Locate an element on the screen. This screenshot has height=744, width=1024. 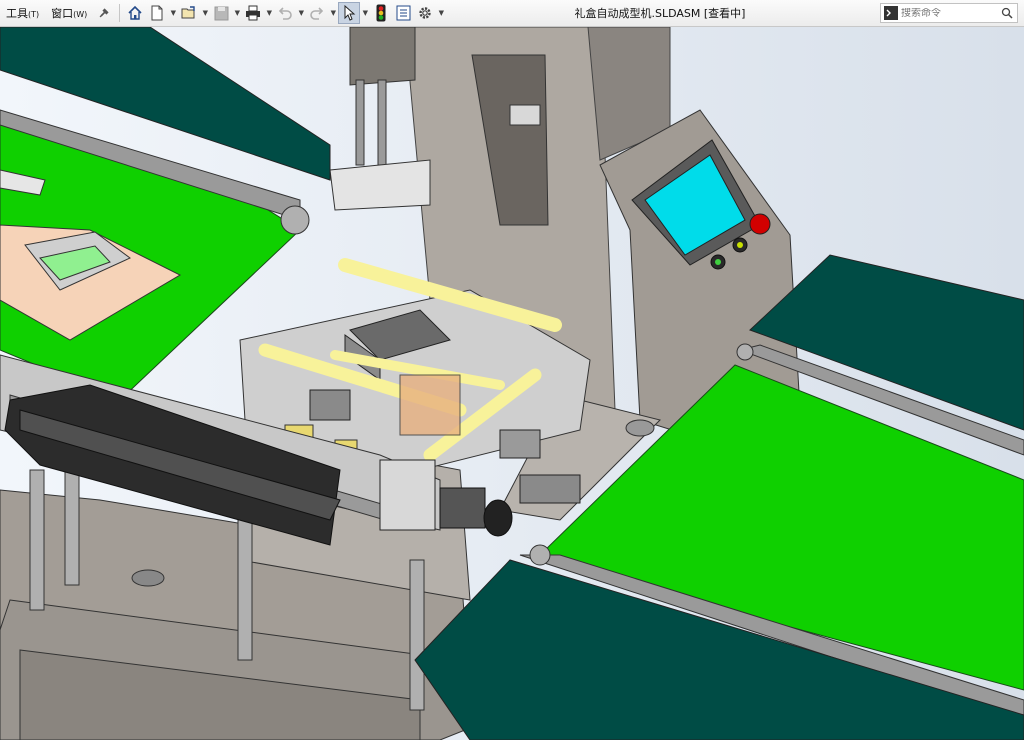
menu-window: 窗口(W) is located at coordinates (69, 13).